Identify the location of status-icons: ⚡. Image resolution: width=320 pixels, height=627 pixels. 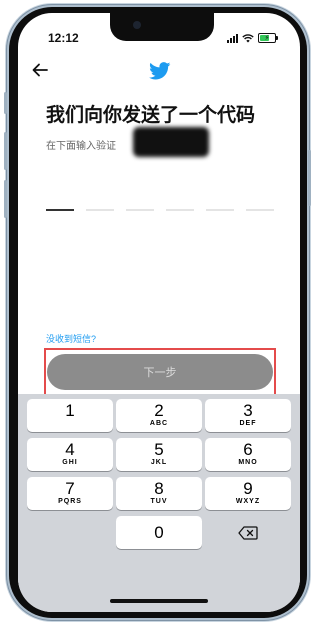
(252, 38).